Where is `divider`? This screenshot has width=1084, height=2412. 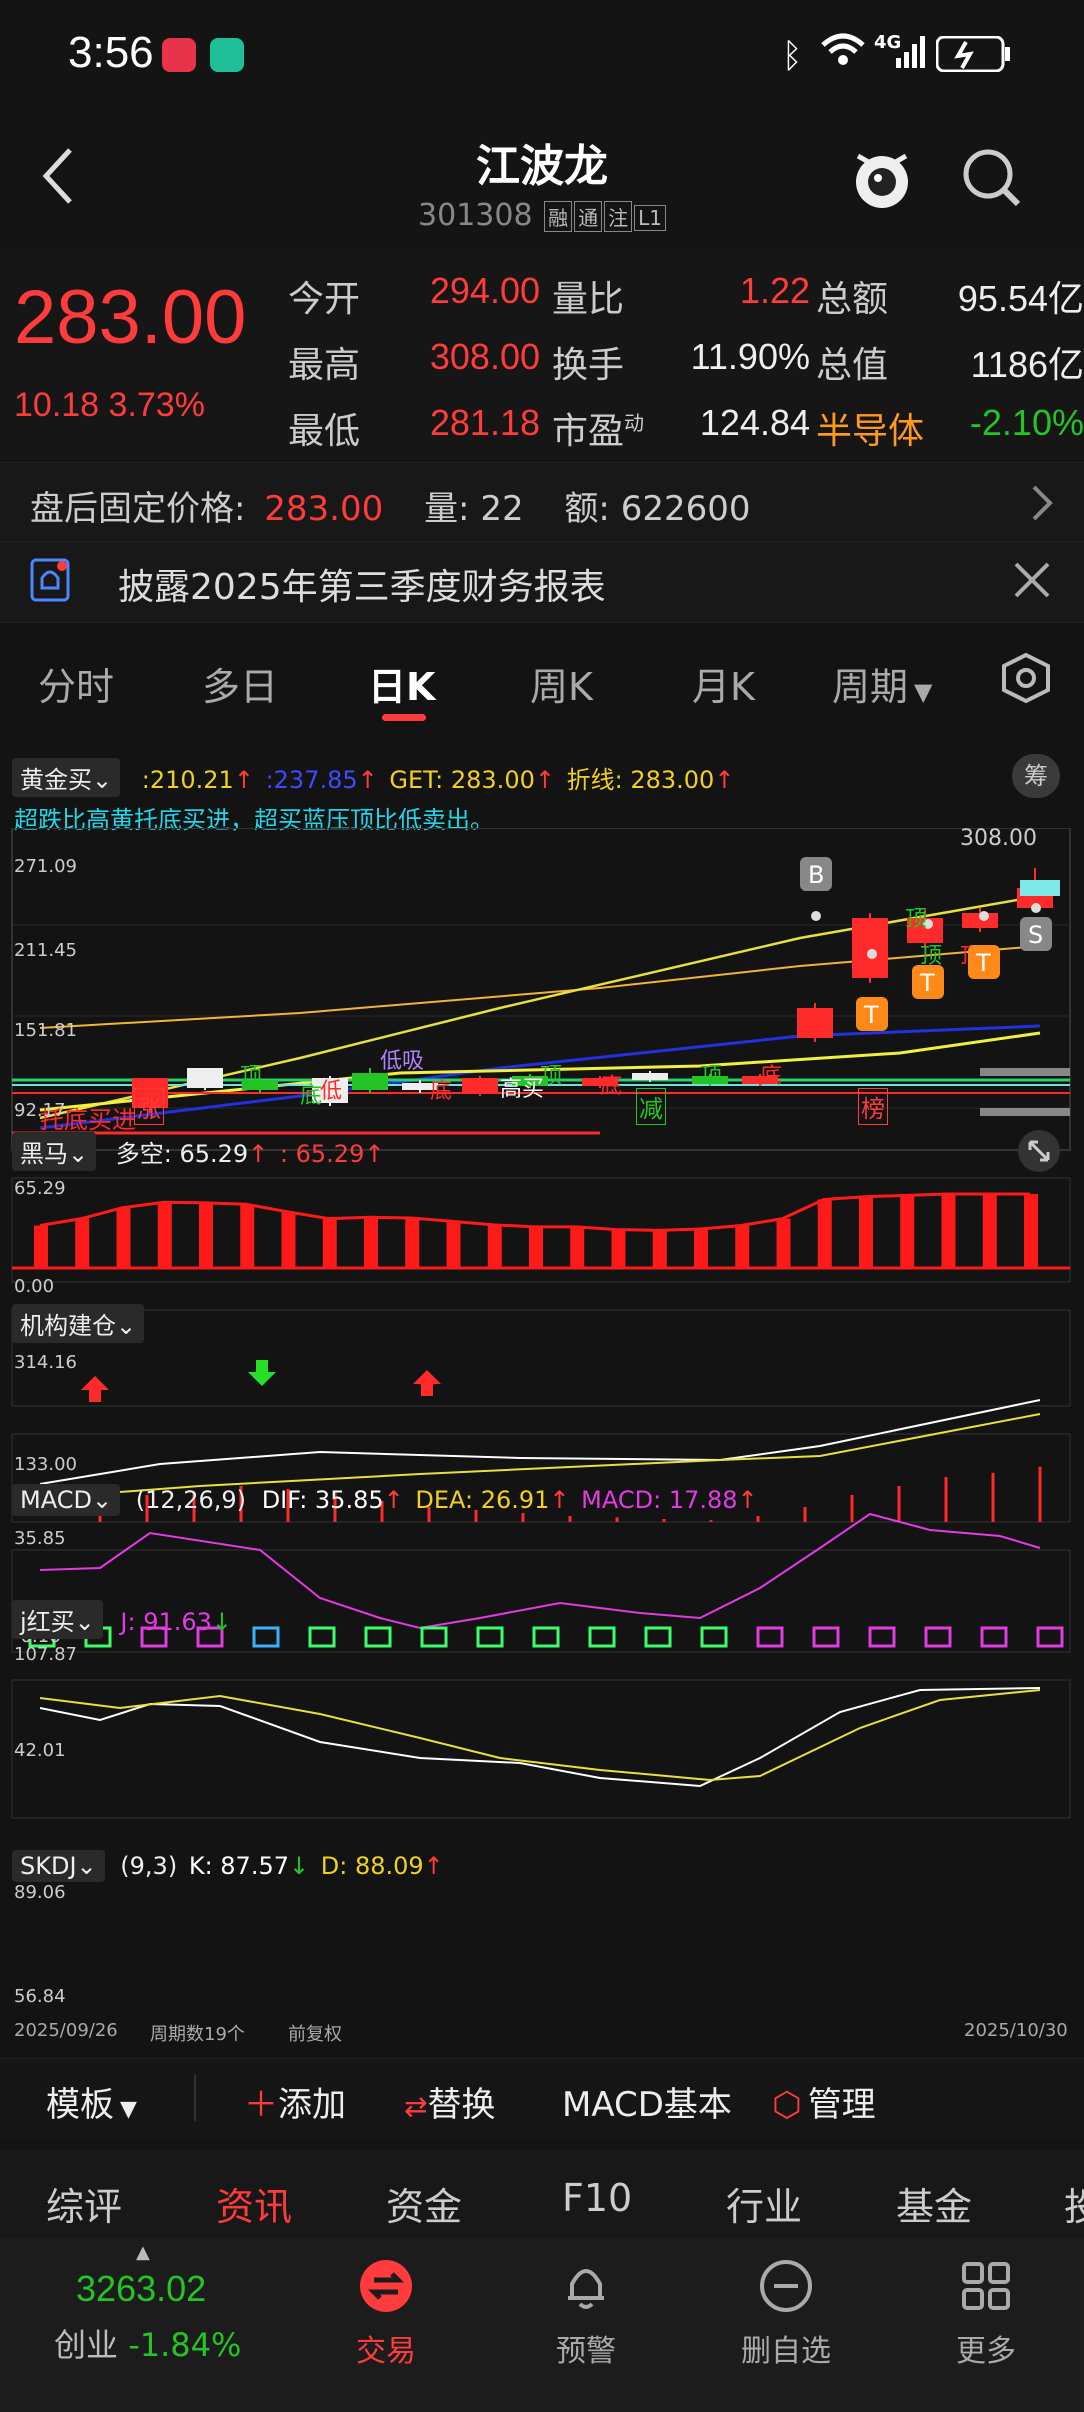 divider is located at coordinates (195, 2098).